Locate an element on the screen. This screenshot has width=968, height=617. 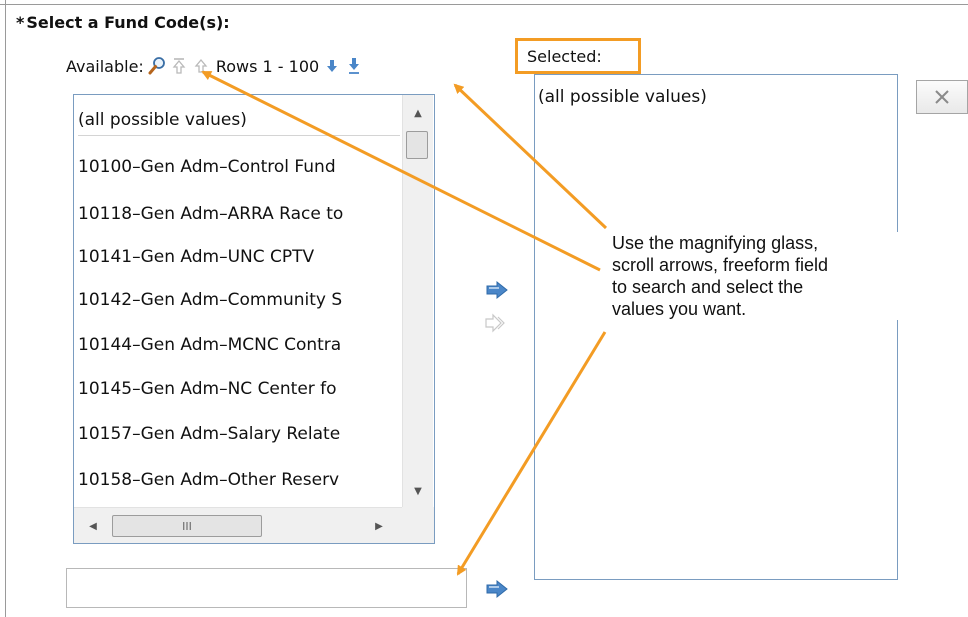
vertical-scrollbar: ▲ ▼ is located at coordinates (417, 301).